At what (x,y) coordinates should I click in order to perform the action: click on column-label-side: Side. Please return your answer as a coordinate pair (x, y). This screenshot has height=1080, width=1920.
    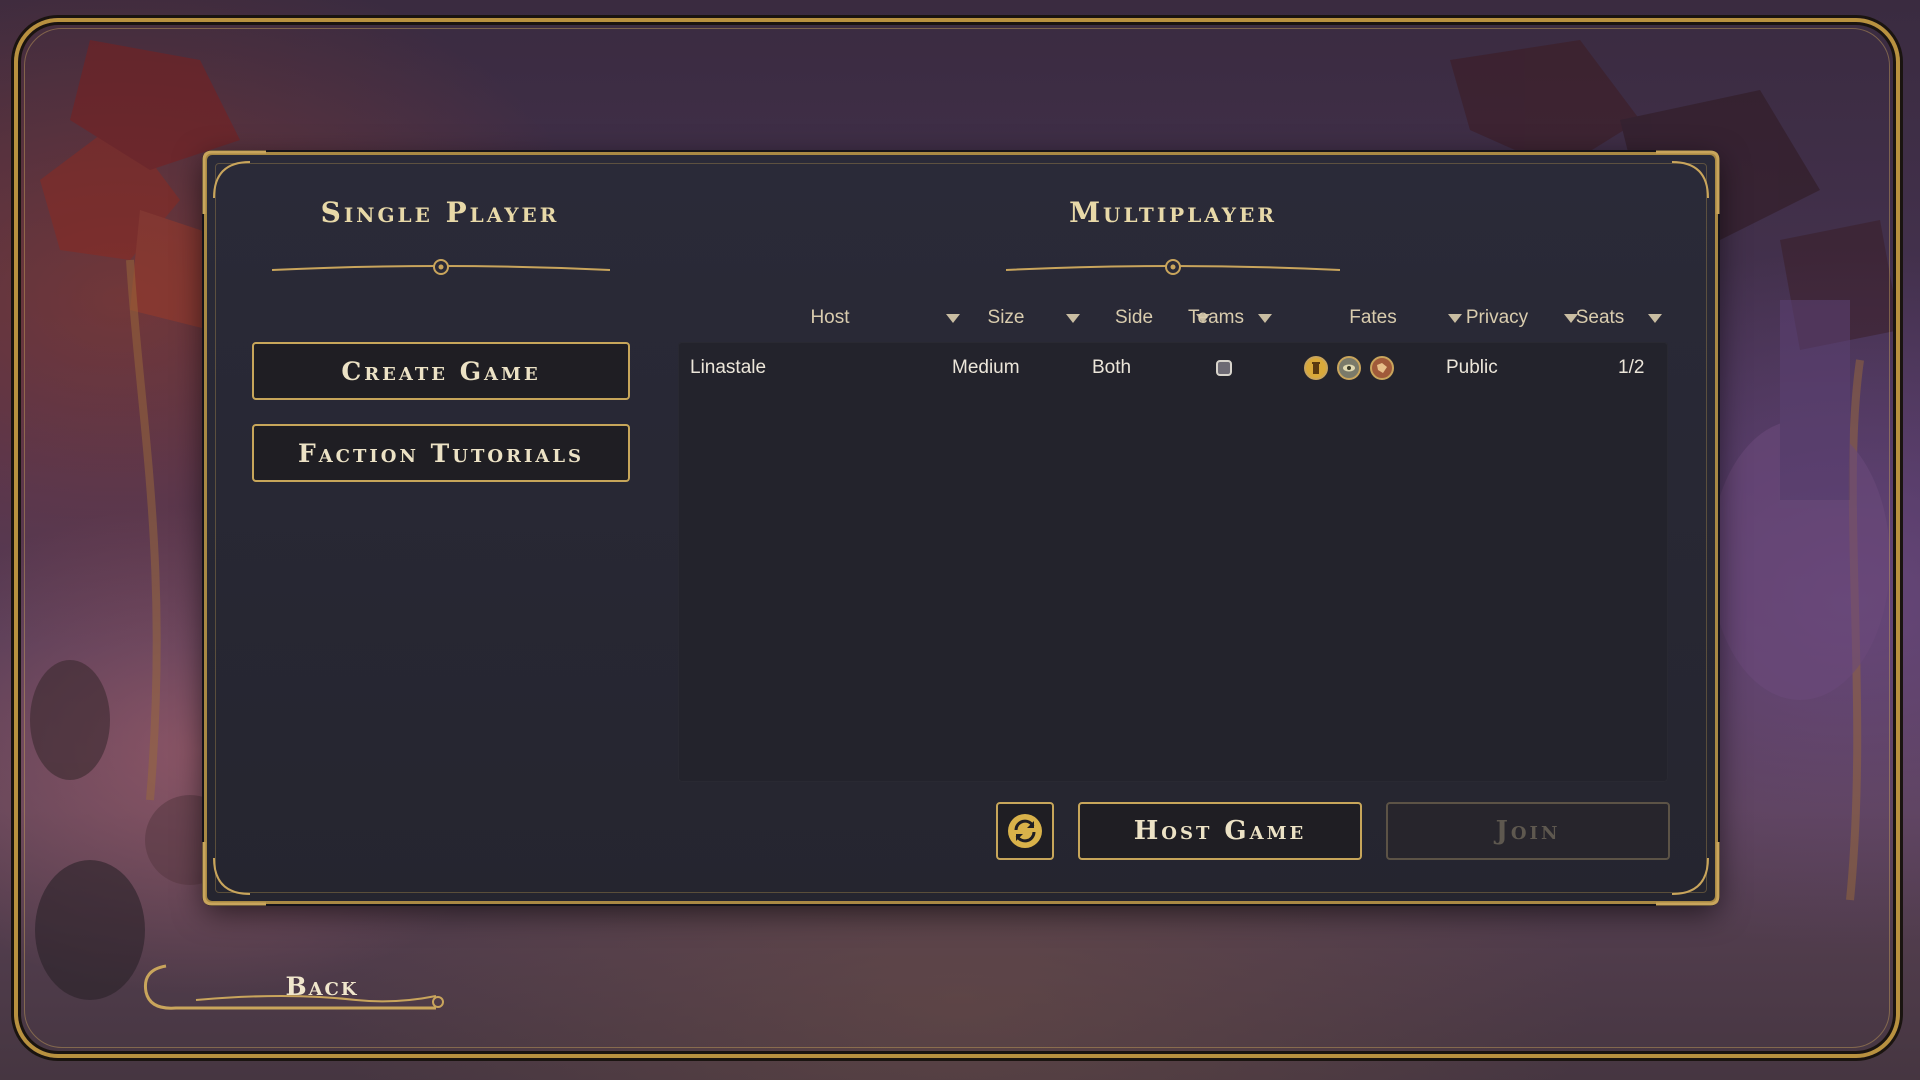
    Looking at the image, I should click on (1134, 317).